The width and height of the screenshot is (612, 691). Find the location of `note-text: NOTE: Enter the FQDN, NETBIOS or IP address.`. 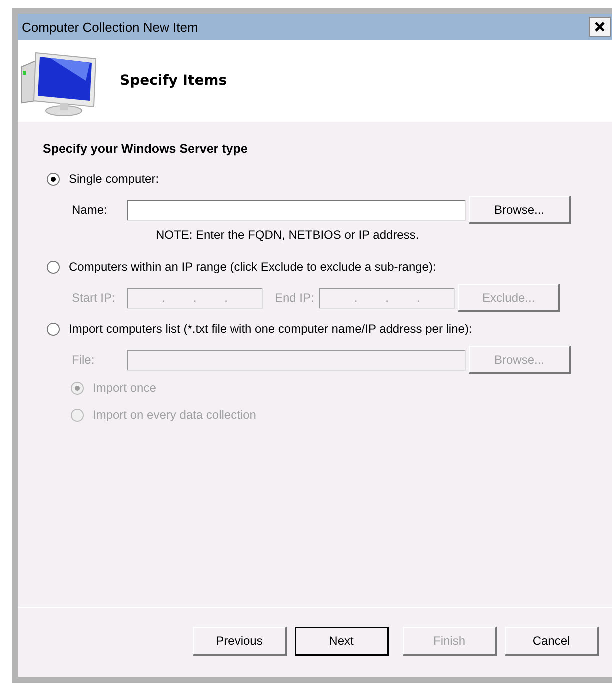

note-text: NOTE: Enter the FQDN, NETBIOS or IP address. is located at coordinates (288, 235).